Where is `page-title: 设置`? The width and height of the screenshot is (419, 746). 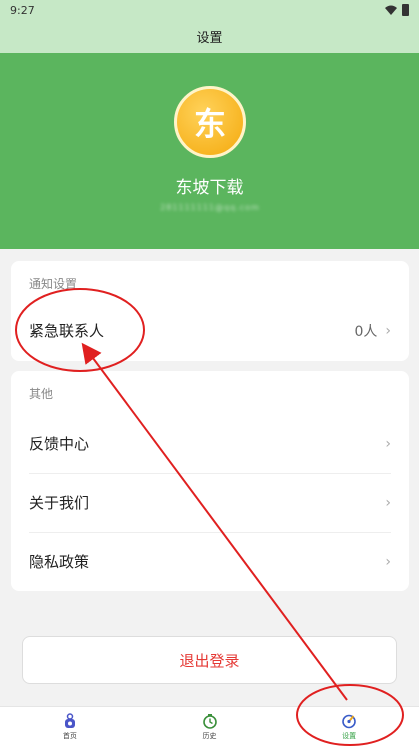
page-title: 设置 is located at coordinates (209, 38).